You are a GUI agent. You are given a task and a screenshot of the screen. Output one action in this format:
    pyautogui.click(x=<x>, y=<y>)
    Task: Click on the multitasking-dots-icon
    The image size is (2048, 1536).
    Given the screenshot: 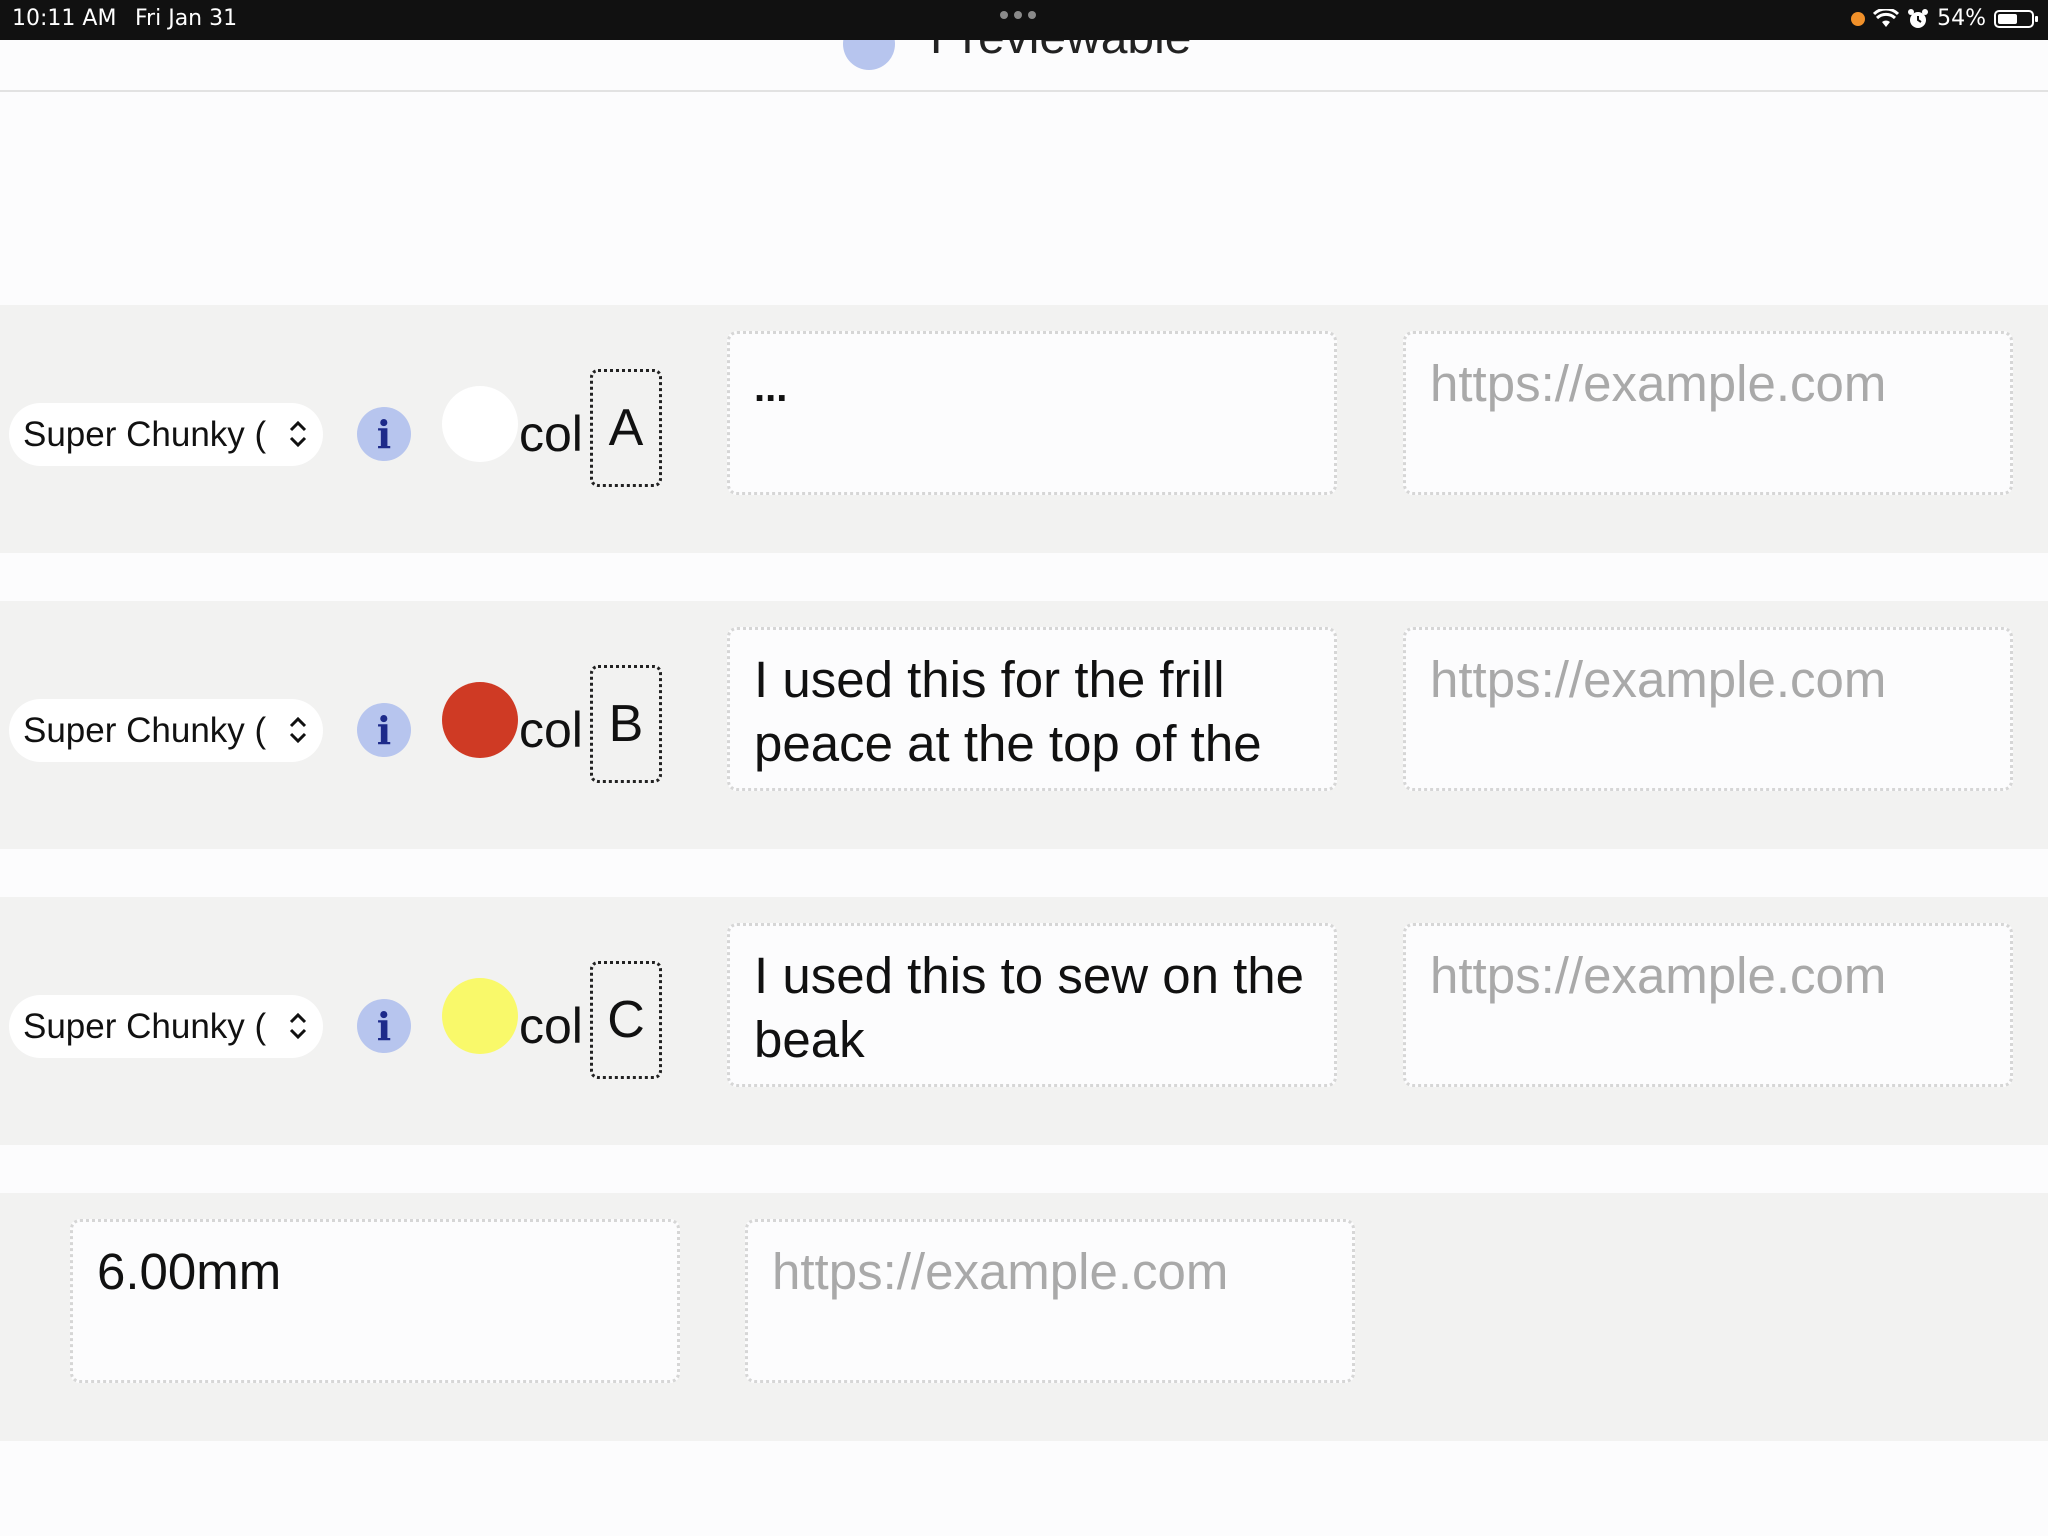 What is the action you would take?
    pyautogui.click(x=1018, y=15)
    